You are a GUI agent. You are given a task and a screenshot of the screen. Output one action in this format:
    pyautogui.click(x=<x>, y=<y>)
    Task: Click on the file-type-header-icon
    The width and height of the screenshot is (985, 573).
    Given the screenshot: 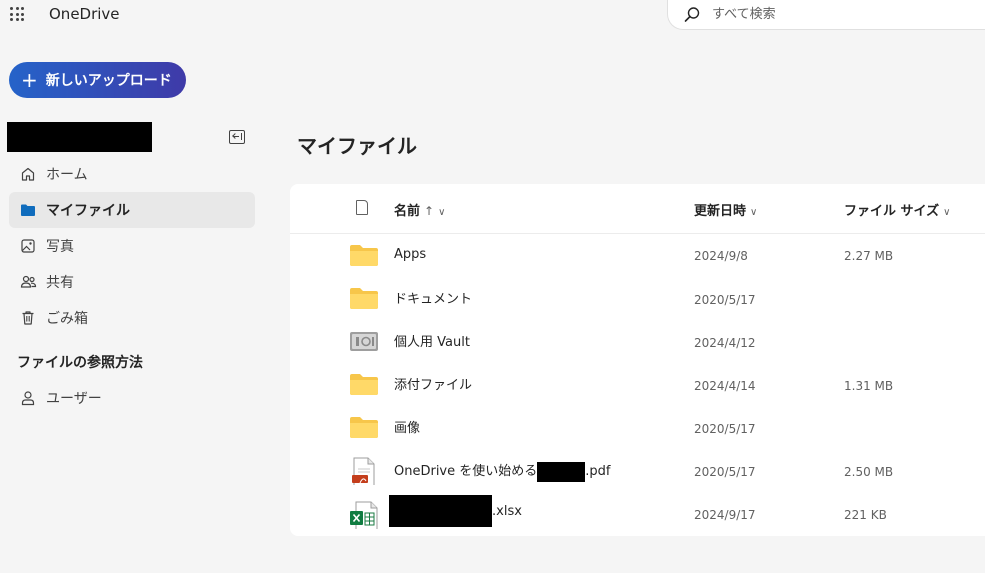 What is the action you would take?
    pyautogui.click(x=362, y=207)
    